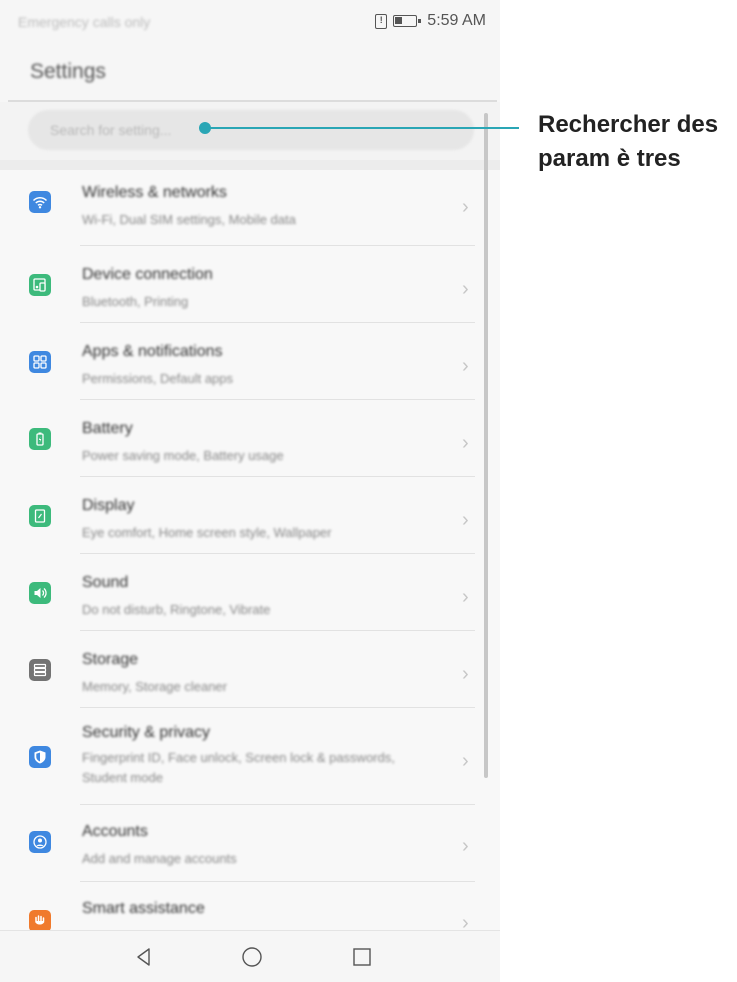 The width and height of the screenshot is (737, 982). What do you see at coordinates (40, 920) in the screenshot?
I see `hand-icon` at bounding box center [40, 920].